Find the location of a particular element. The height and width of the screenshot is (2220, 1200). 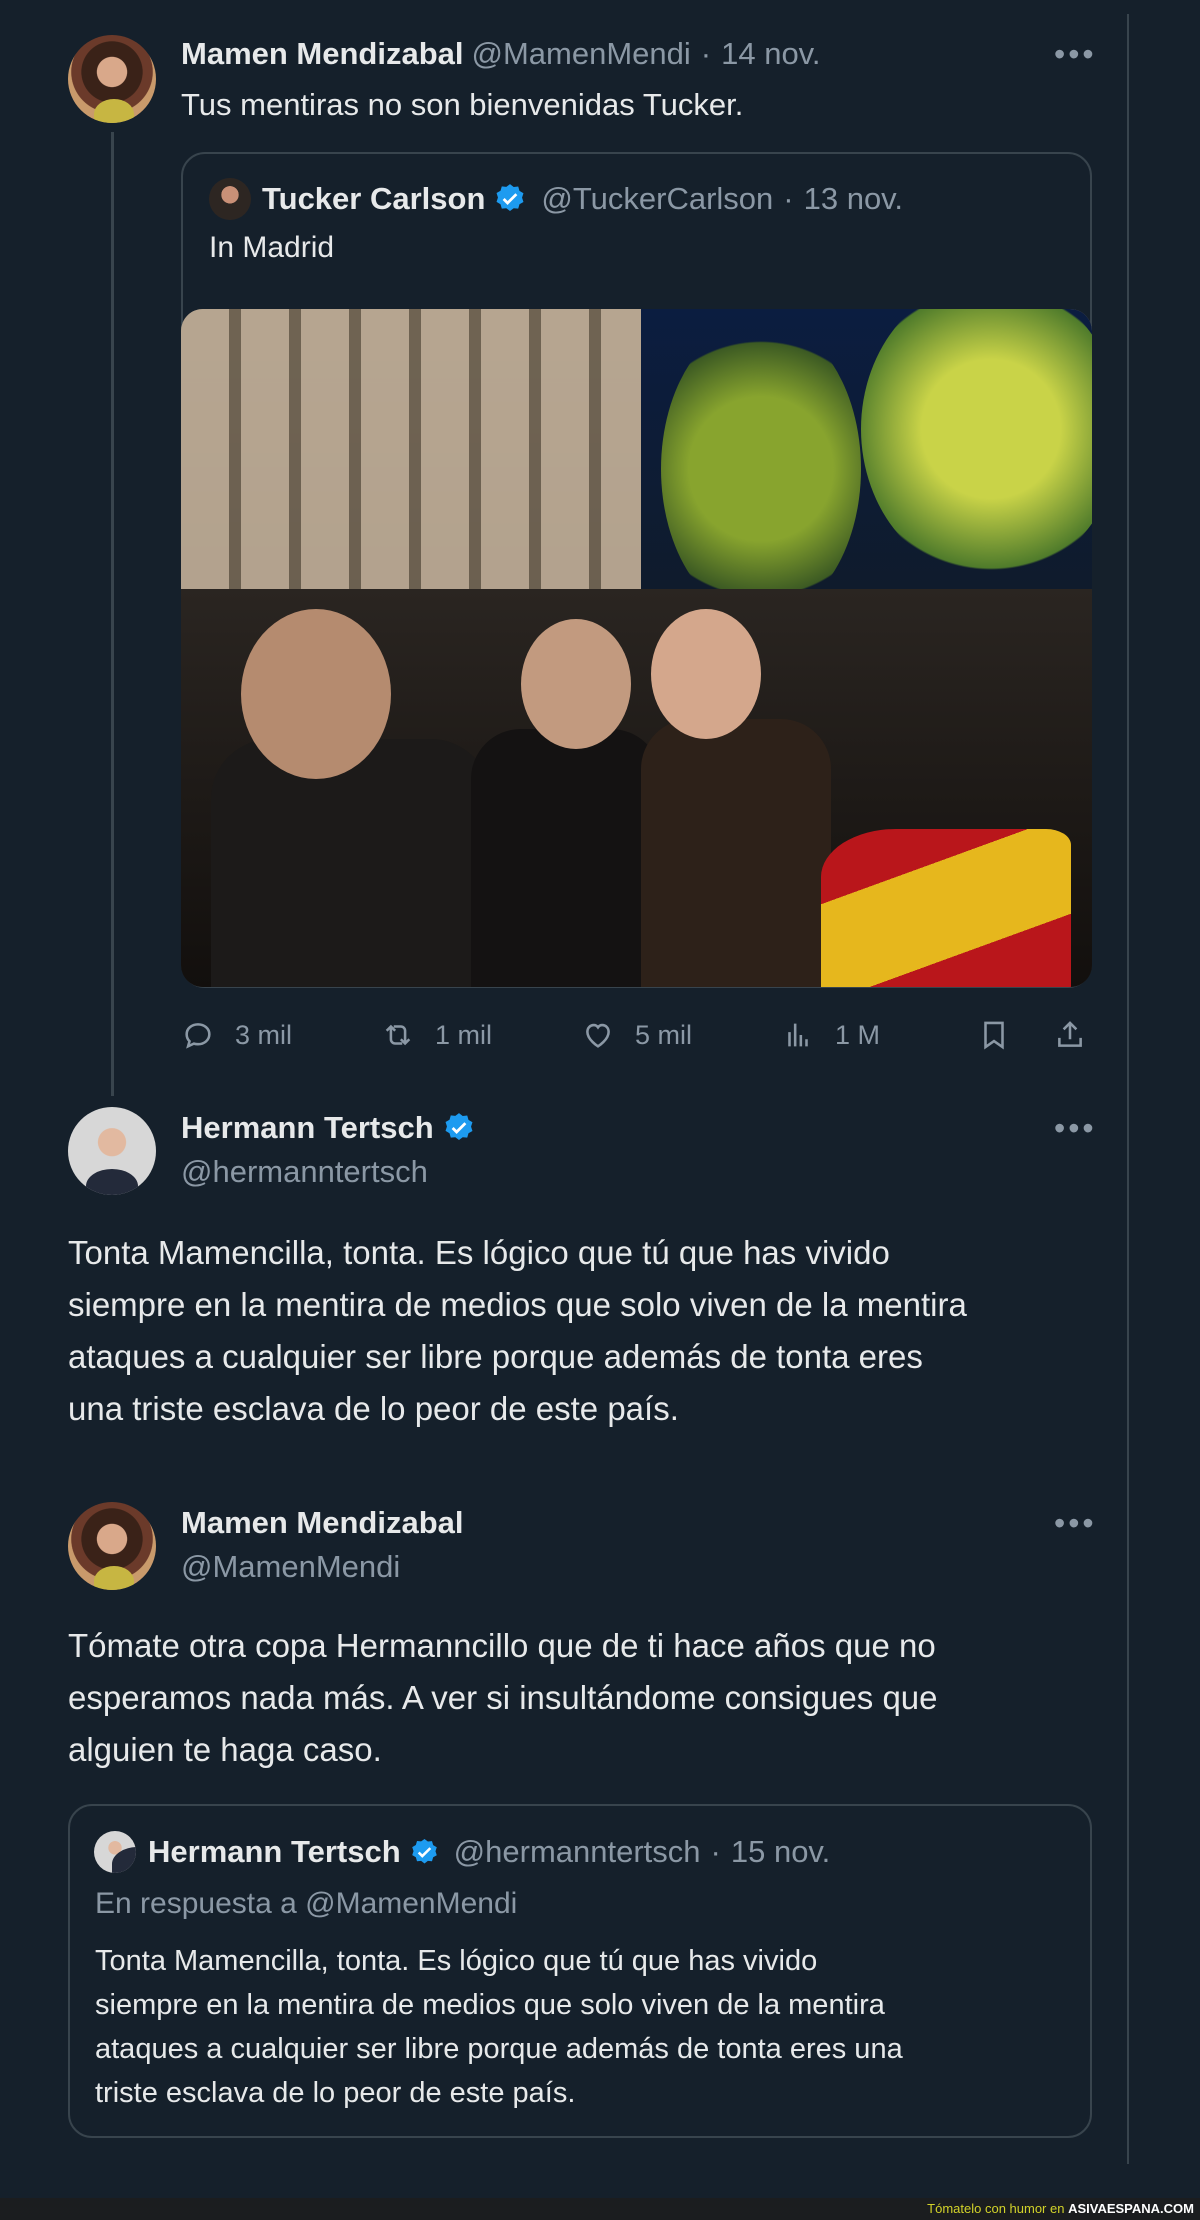

footer-prefix: Tómatelo con humor en is located at coordinates (996, 2208).